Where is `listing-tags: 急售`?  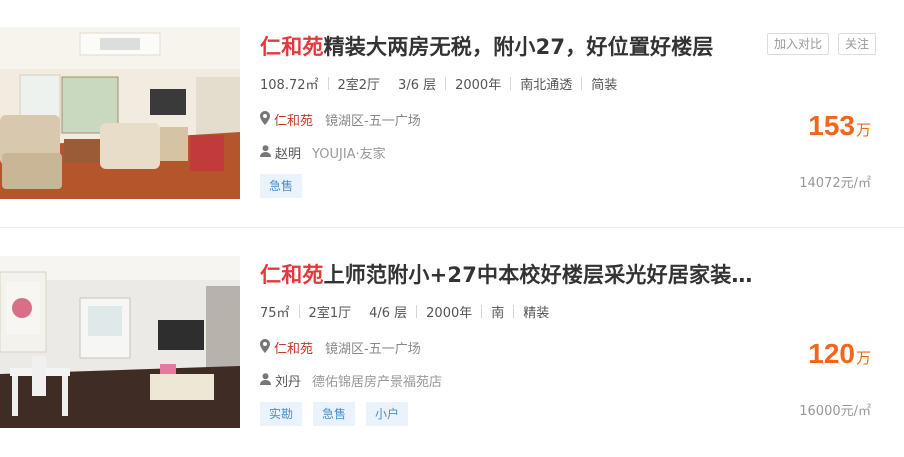 listing-tags: 急售 is located at coordinates (281, 186).